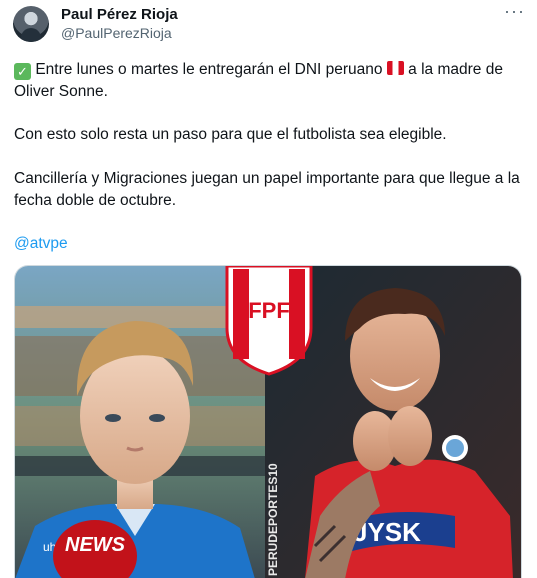 The width and height of the screenshot is (537, 578). I want to click on author-avatar, so click(31, 24).